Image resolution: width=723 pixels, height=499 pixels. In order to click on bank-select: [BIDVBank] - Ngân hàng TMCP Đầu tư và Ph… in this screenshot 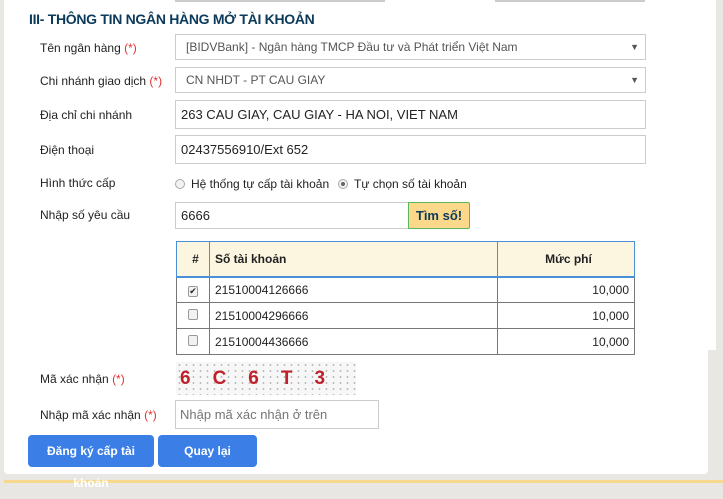, I will do `click(410, 47)`.